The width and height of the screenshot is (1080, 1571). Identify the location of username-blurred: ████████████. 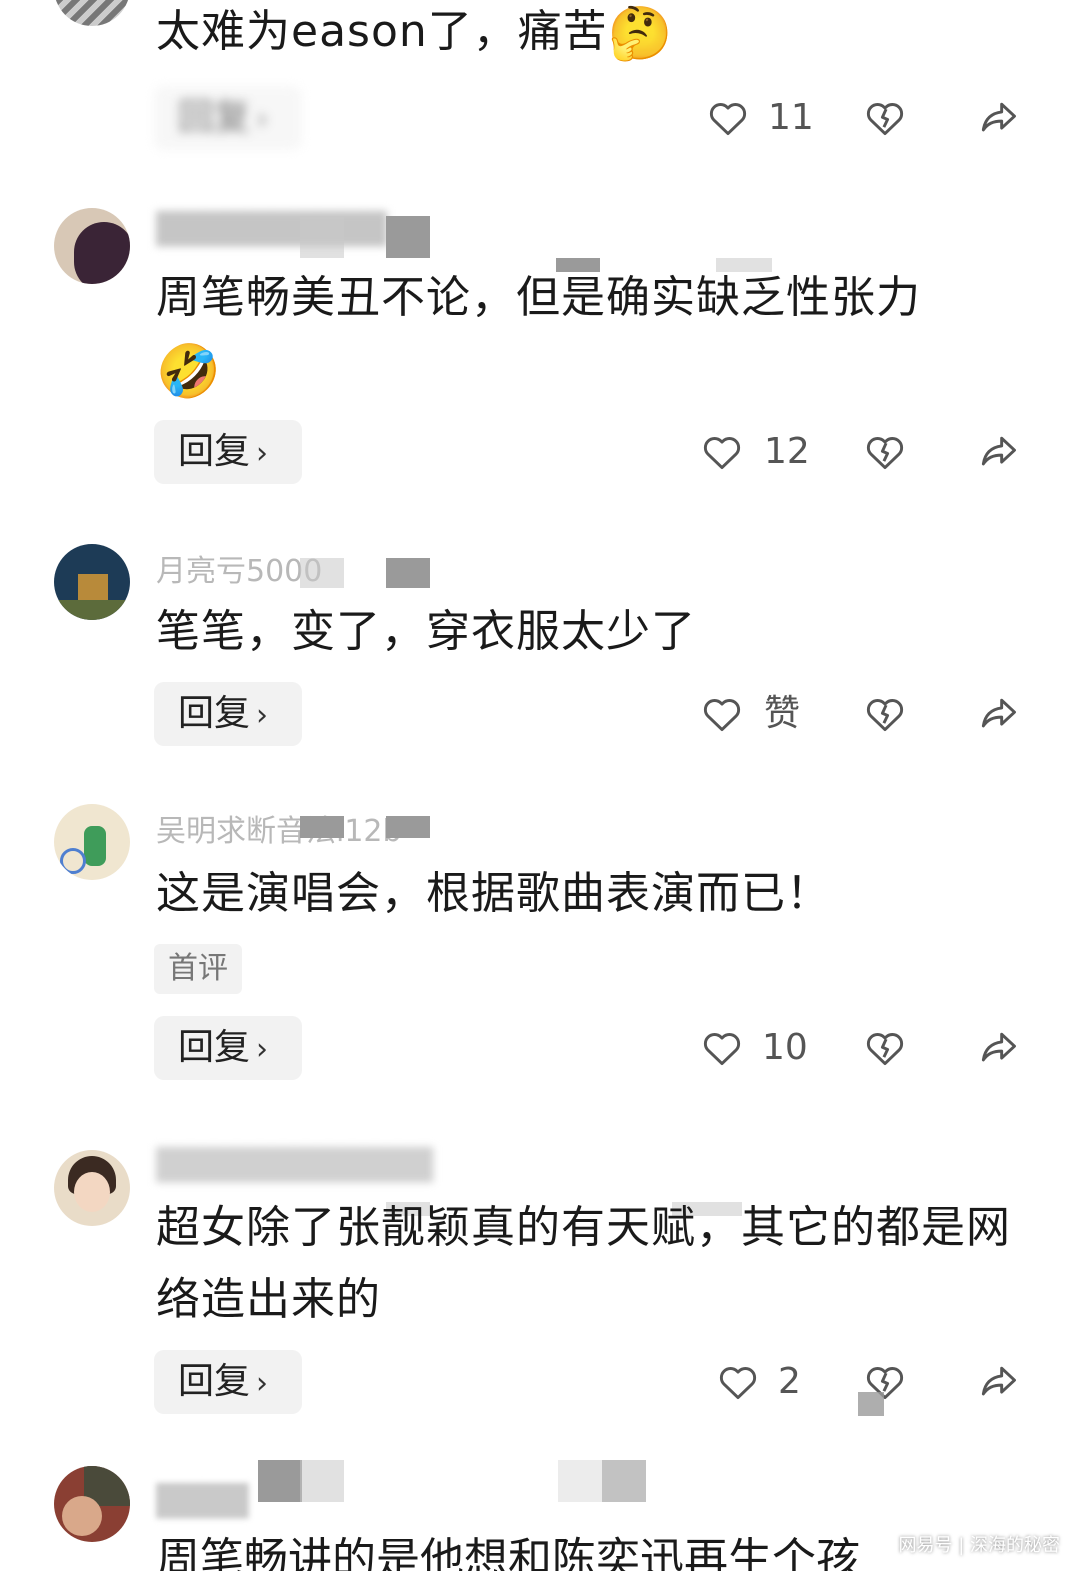
(356, 1166).